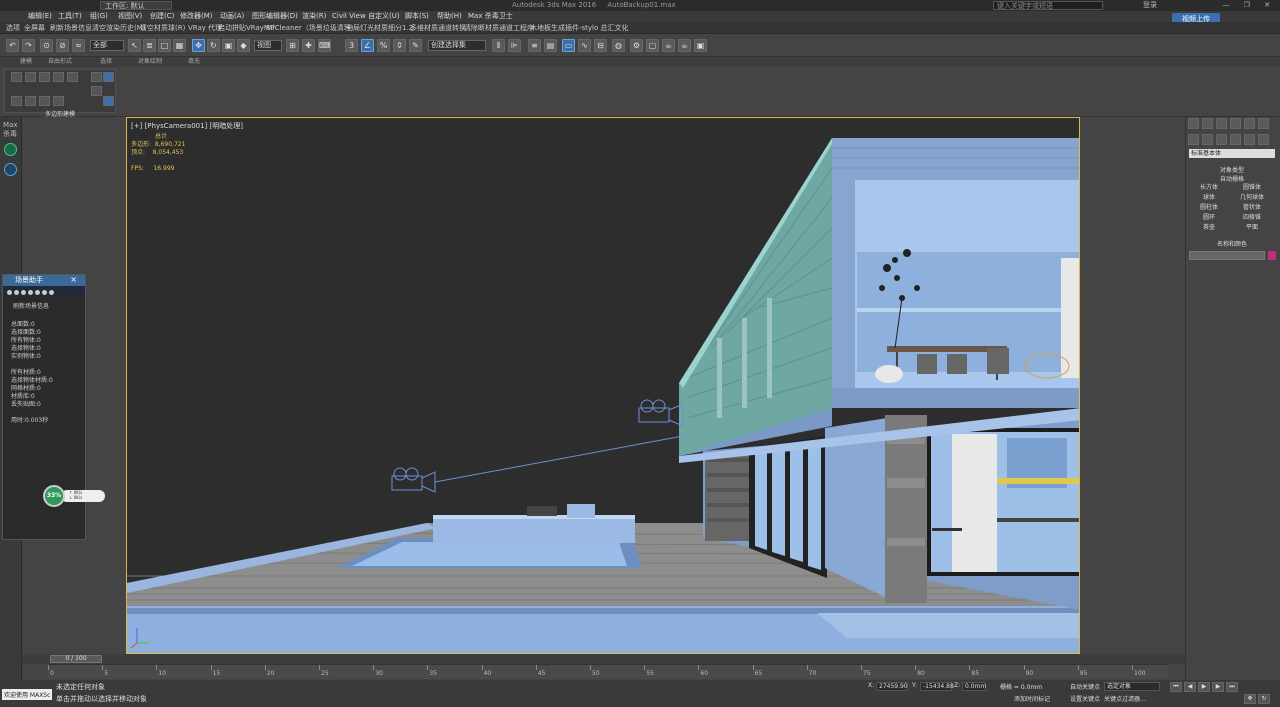 The width and height of the screenshot is (1280, 707). What do you see at coordinates (187, 126) in the screenshot?
I see `viewport-label: [+] [PhysCamera001] [明暗处理]` at bounding box center [187, 126].